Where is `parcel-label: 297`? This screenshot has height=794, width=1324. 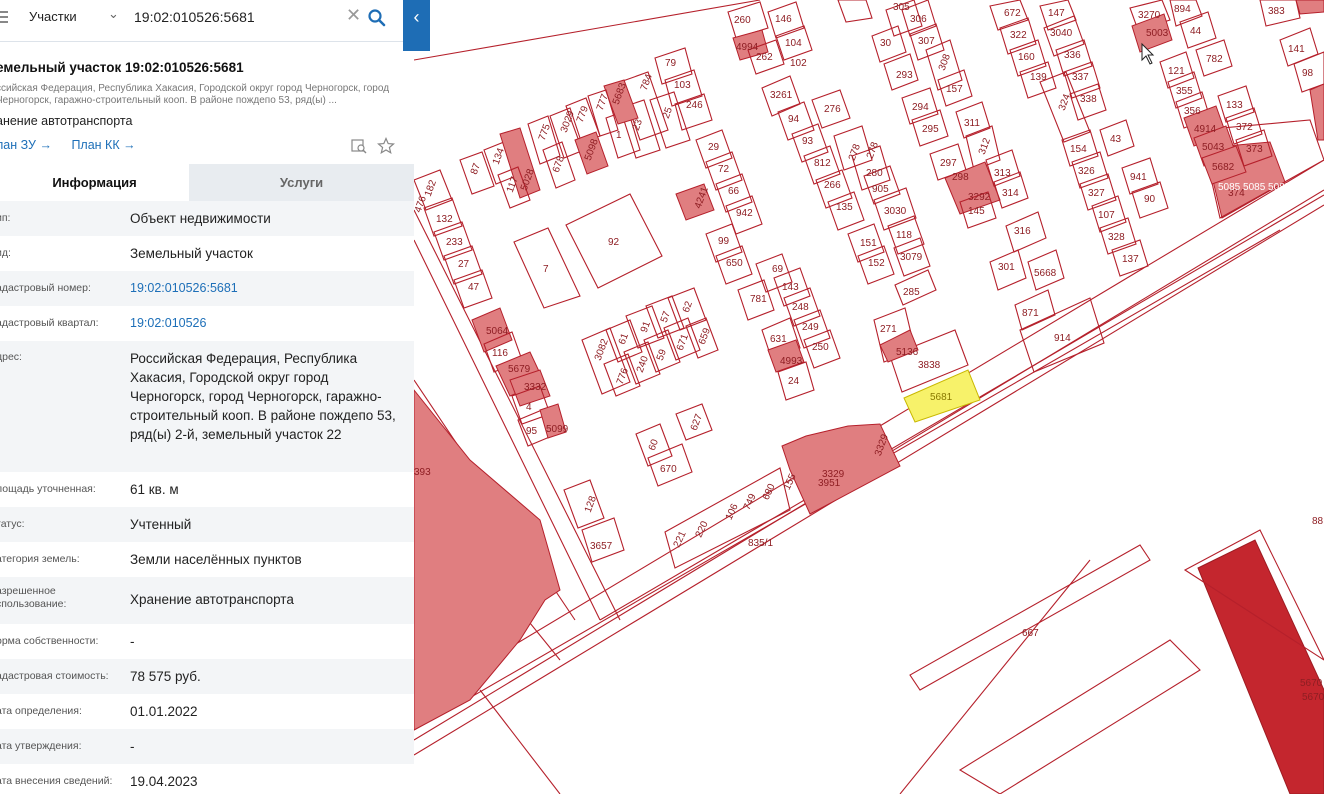 parcel-label: 297 is located at coordinates (948, 163).